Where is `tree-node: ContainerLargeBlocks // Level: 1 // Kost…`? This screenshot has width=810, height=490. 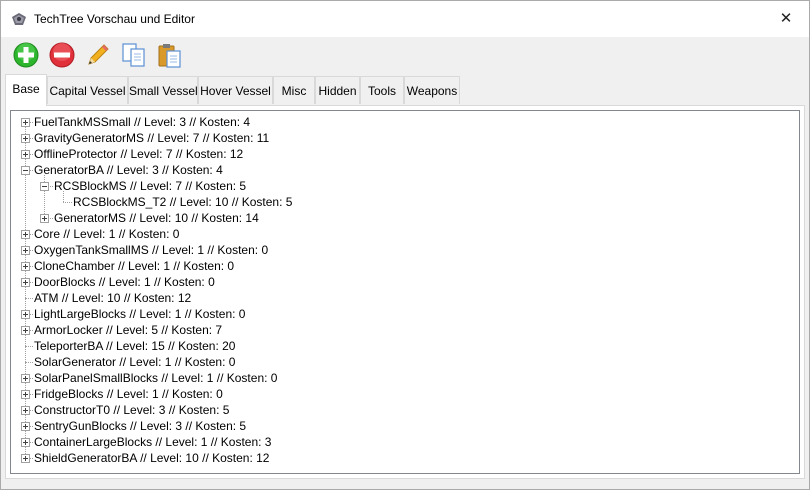
tree-node: ContainerLargeBlocks // Level: 1 // Kost… is located at coordinates (401, 442).